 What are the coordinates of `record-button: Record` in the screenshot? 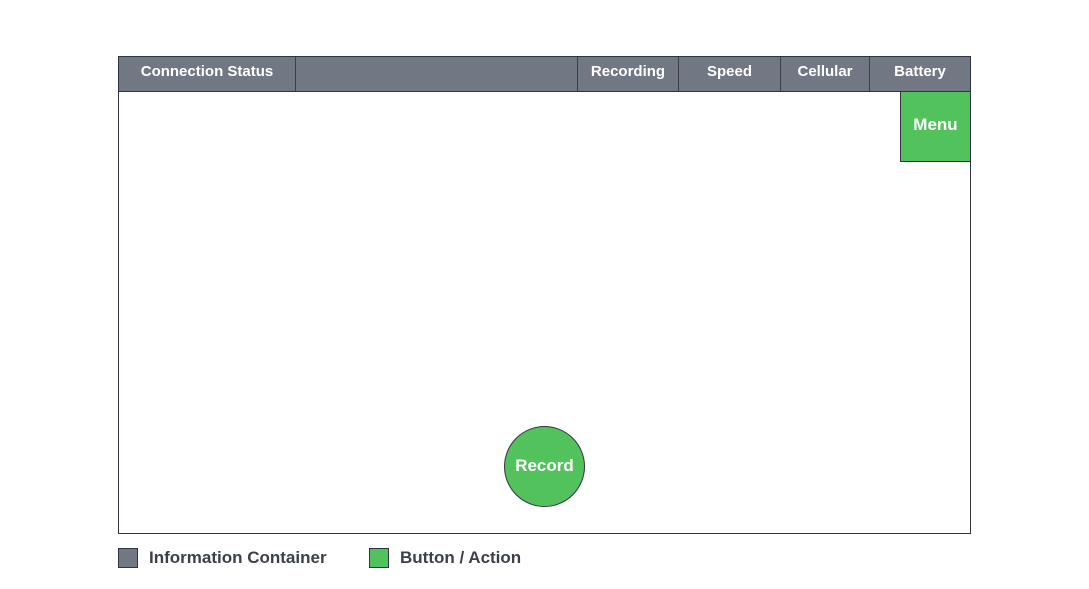 It's located at (544, 466).